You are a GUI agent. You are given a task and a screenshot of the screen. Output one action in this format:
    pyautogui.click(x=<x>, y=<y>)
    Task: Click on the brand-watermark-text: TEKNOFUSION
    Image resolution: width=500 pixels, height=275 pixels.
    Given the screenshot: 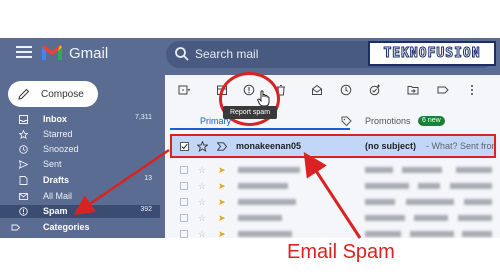 What is the action you would take?
    pyautogui.click(x=432, y=54)
    